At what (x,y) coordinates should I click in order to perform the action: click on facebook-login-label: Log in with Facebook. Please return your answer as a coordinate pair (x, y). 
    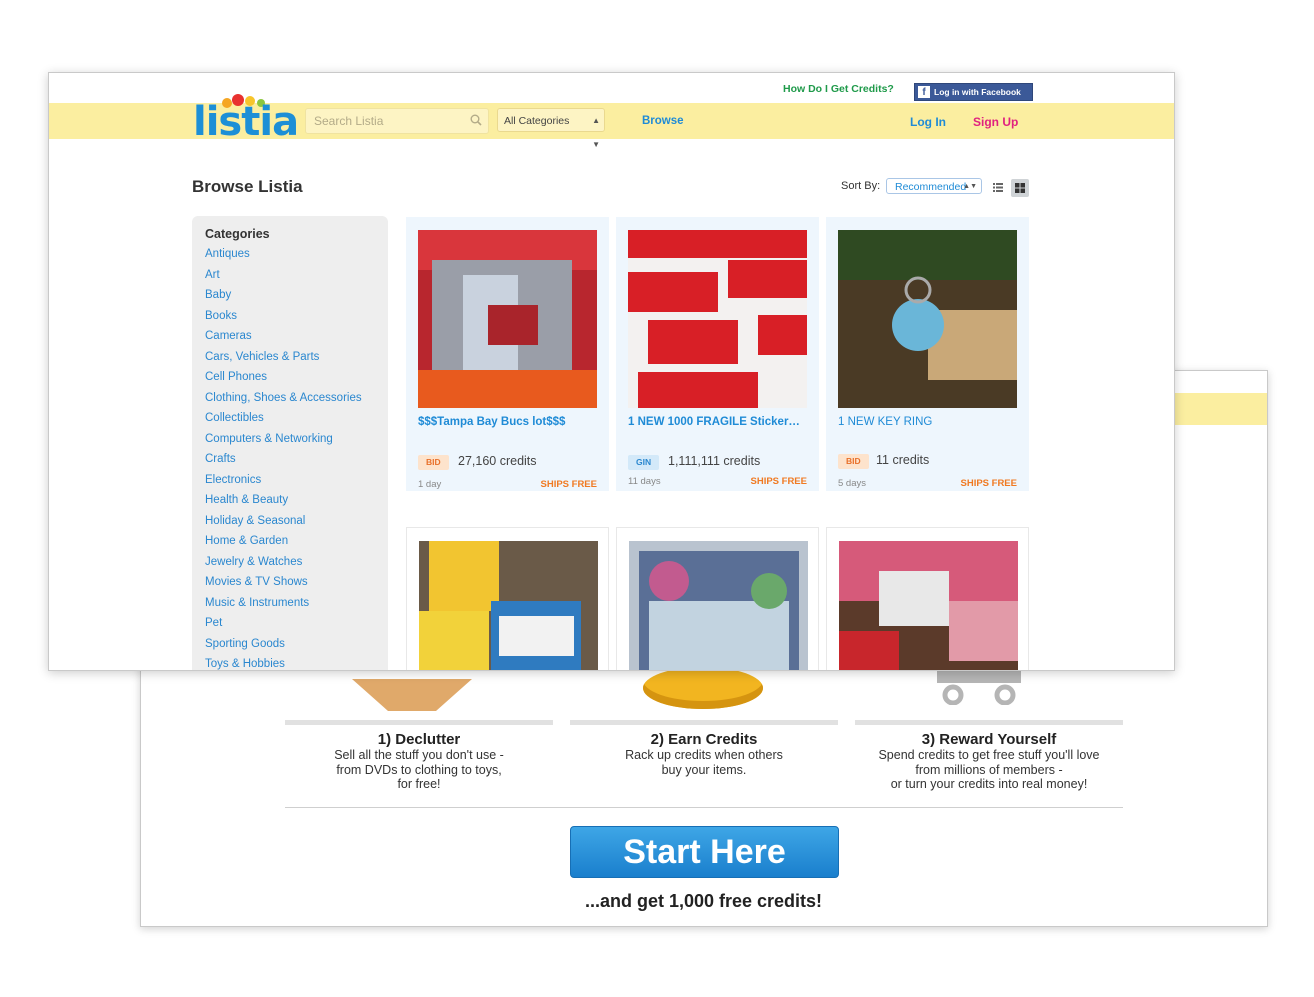
    Looking at the image, I should click on (977, 92).